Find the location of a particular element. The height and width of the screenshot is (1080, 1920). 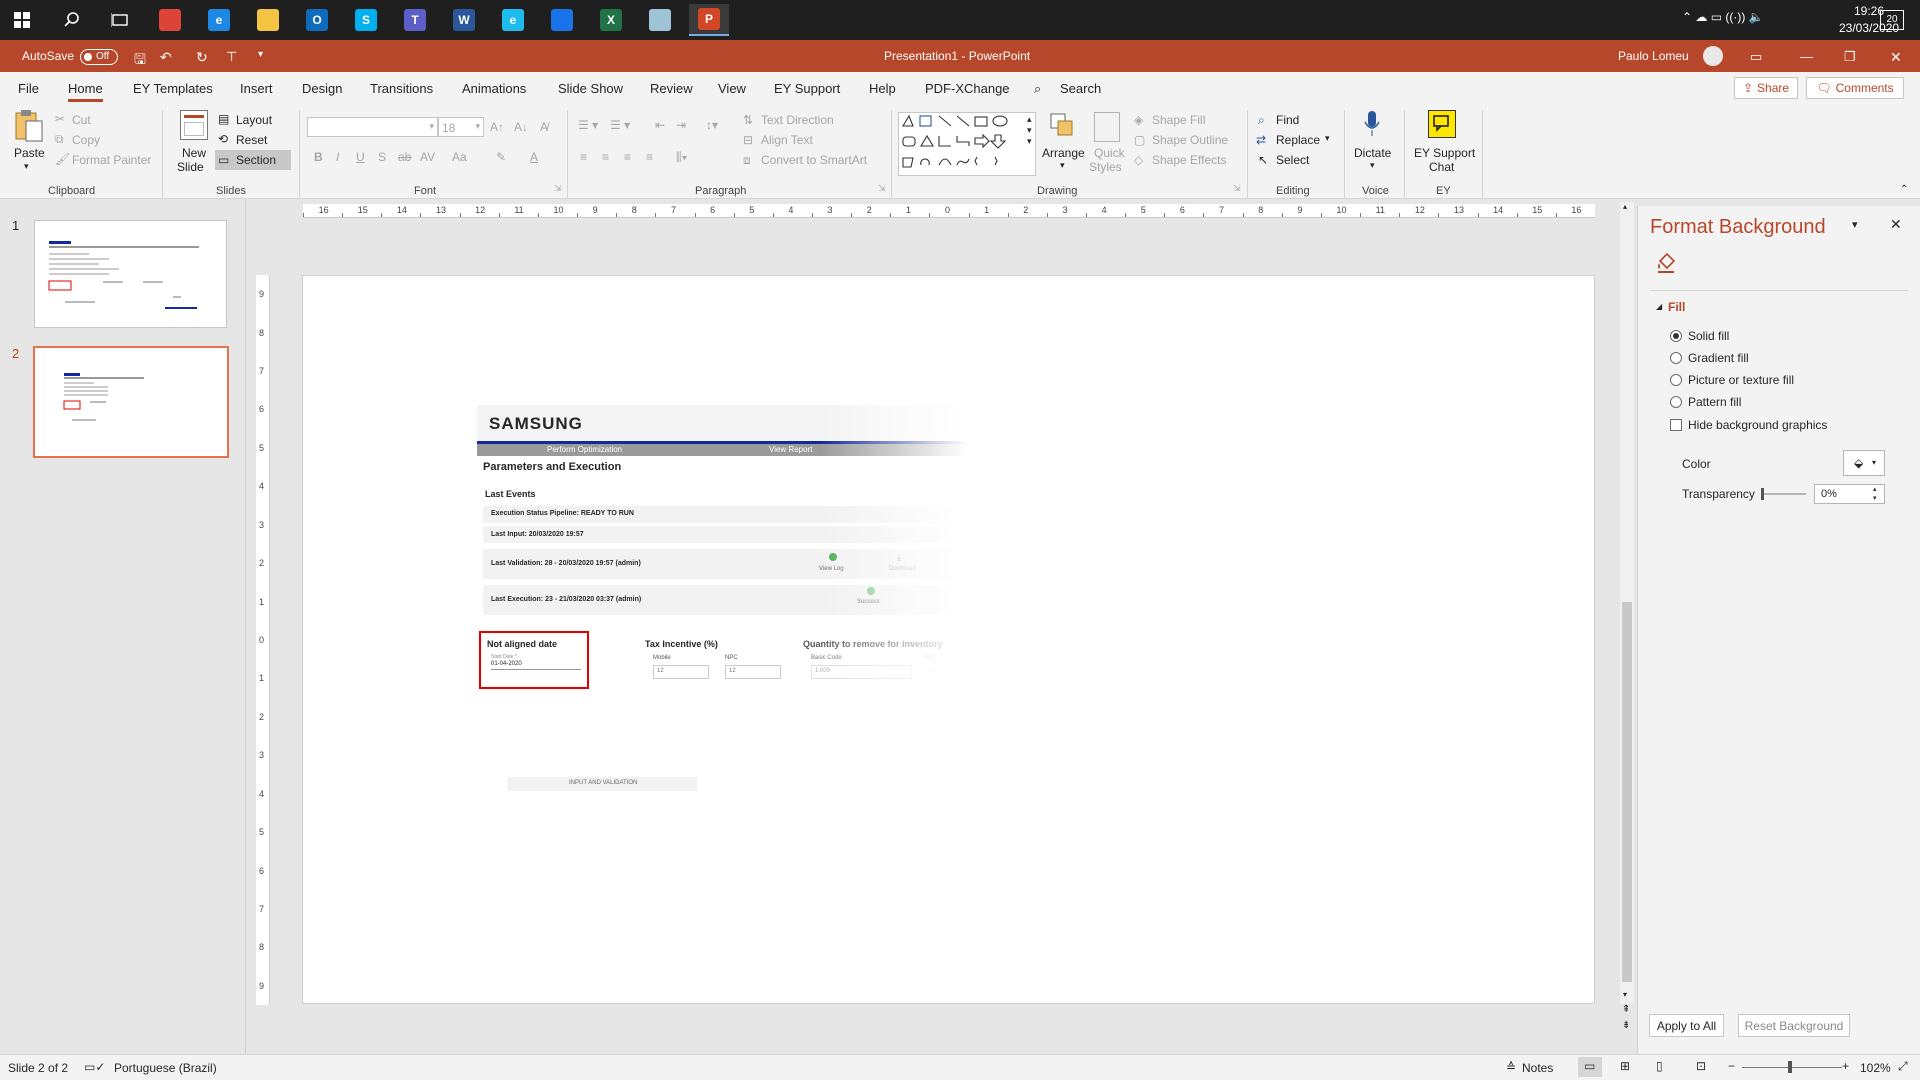

reading-view-icon: ▯ is located at coordinates (1659, 1066).